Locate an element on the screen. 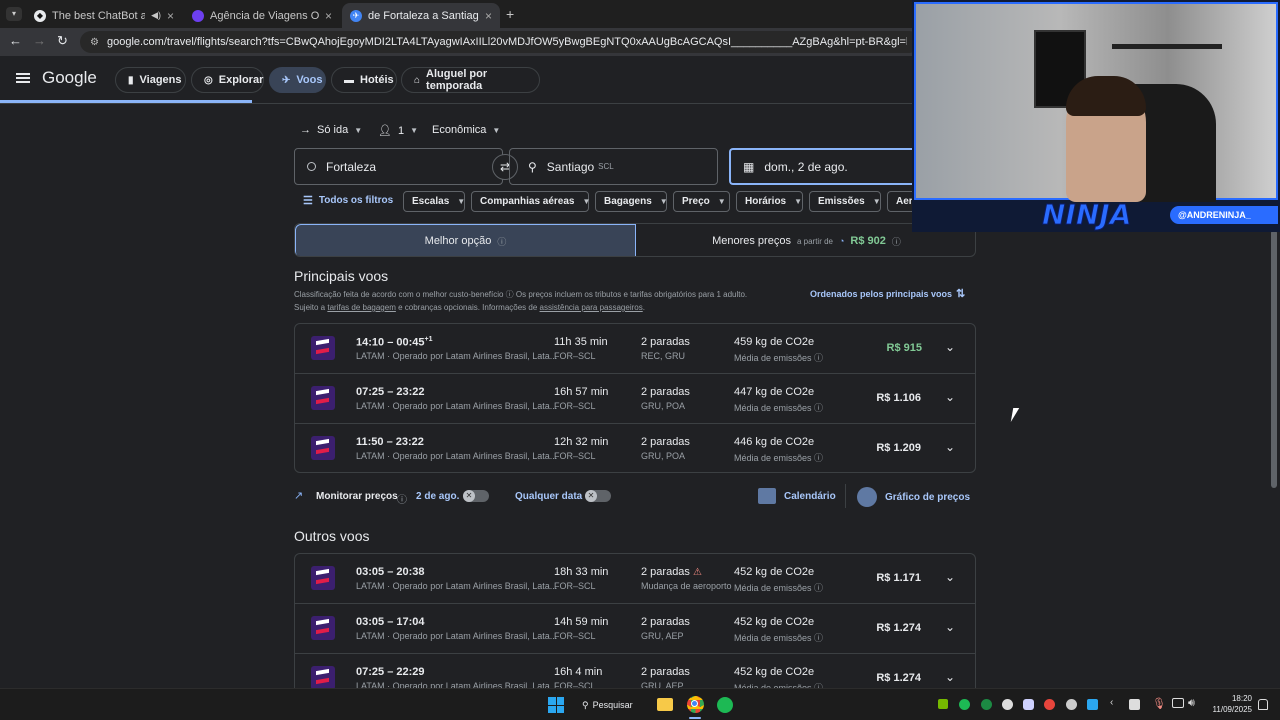 The width and height of the screenshot is (1280, 720). filter-horarios: Horários ▼ is located at coordinates (769, 201).